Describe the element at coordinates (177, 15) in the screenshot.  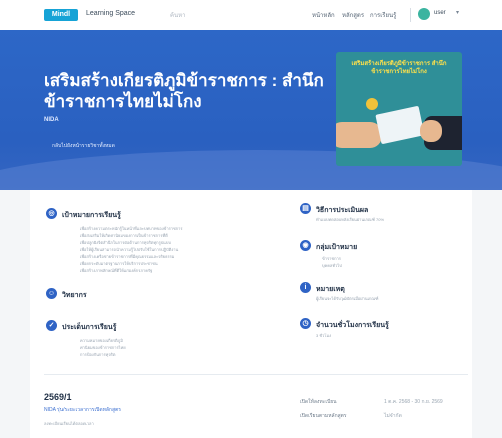
I see `search-input: ค้นหา` at that location.